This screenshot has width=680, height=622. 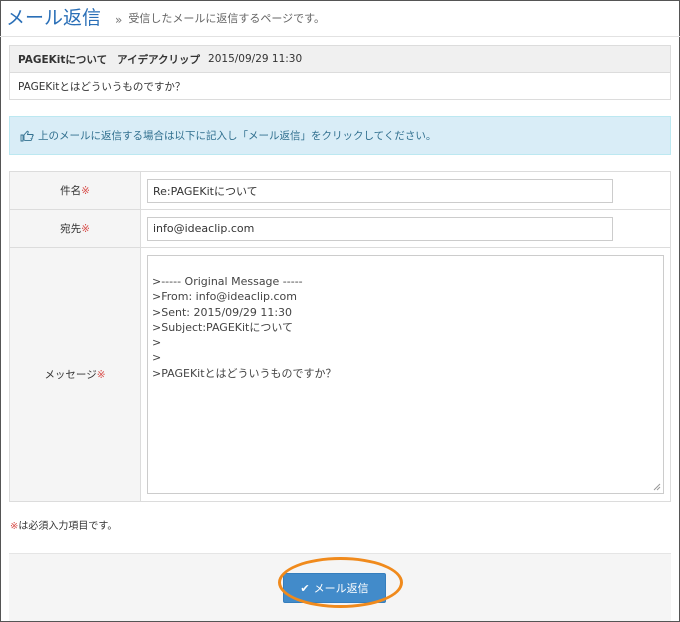 I want to click on to-label: 宛先※, so click(x=75, y=228).